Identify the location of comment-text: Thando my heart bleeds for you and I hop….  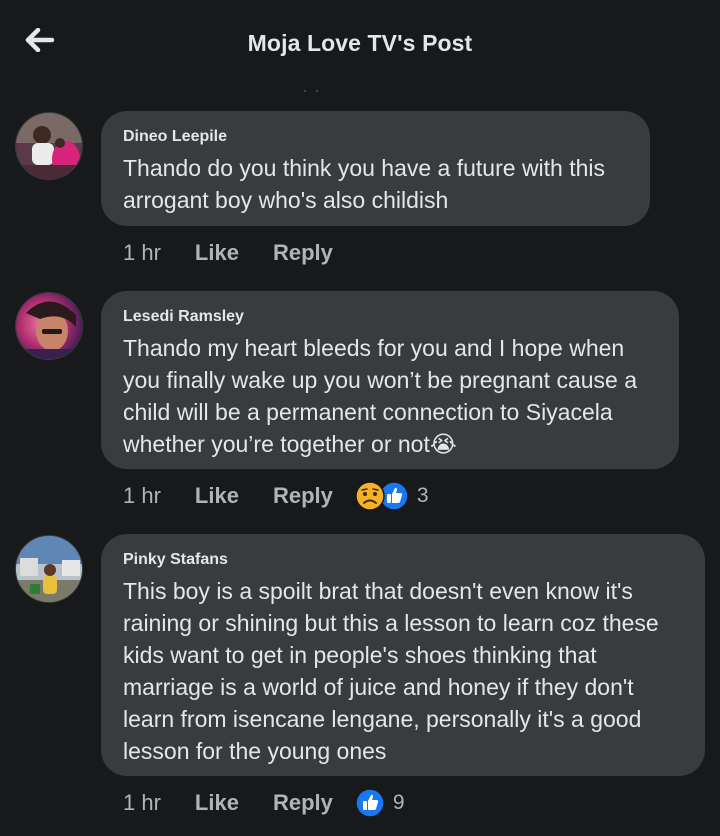
(380, 396).